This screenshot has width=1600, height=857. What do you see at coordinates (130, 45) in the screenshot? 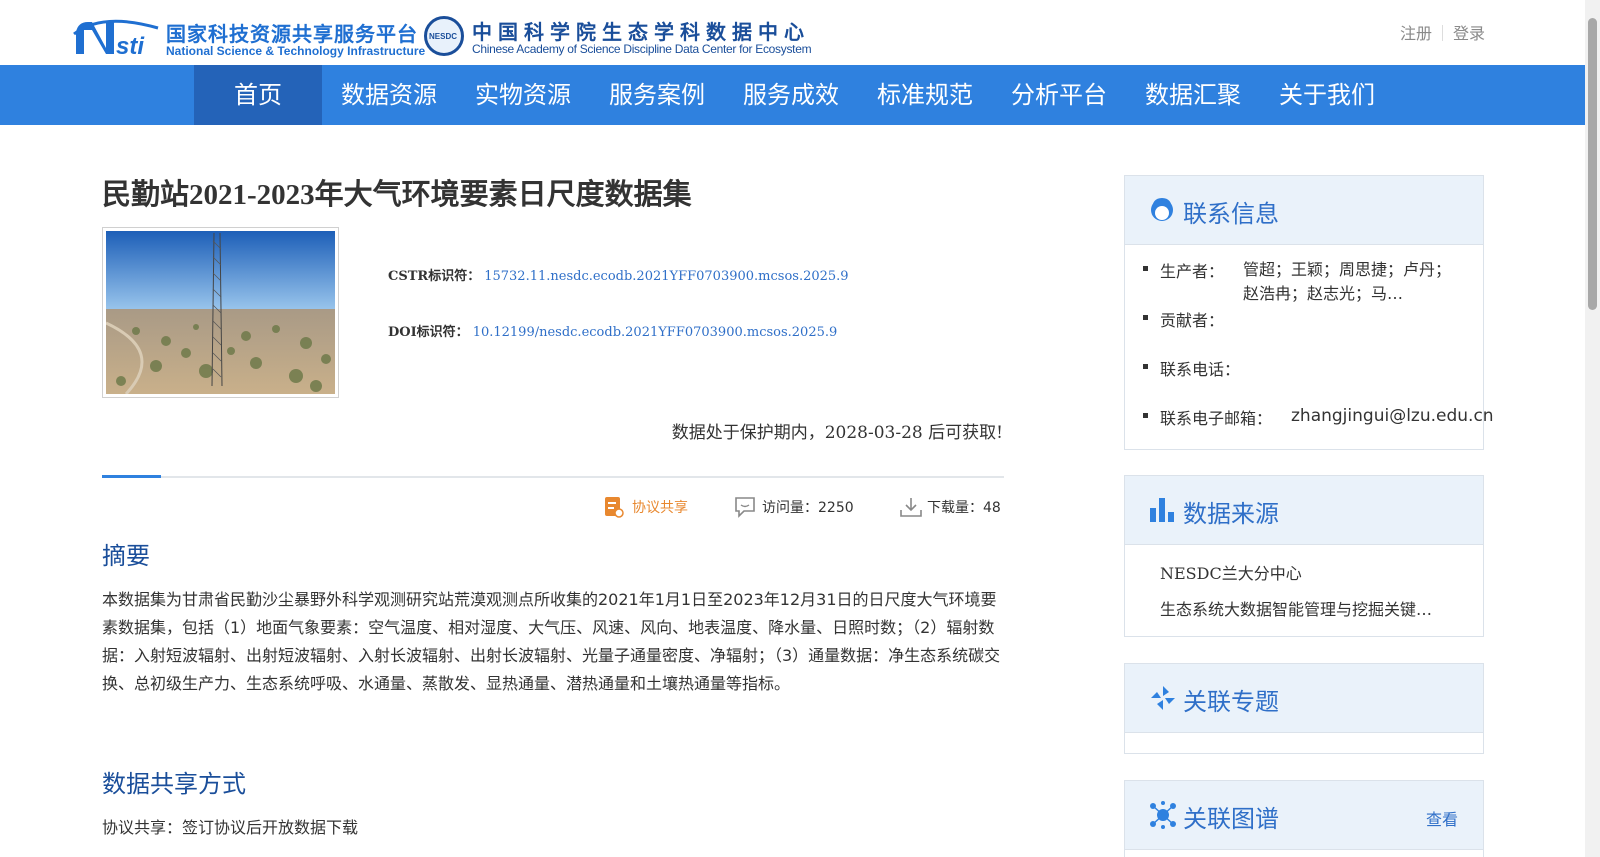
I see `svg-text: sti` at bounding box center [130, 45].